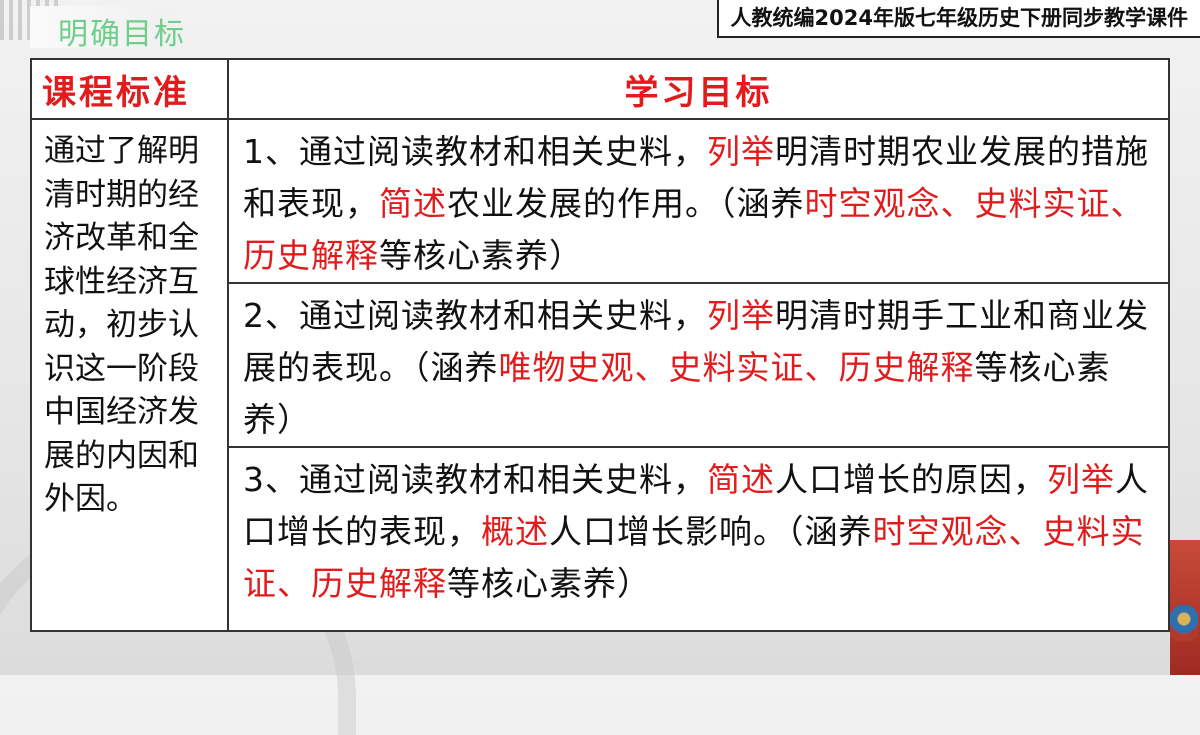 This screenshot has width=1200, height=735. Describe the element at coordinates (911, 479) in the screenshot. I see `objective-text: 人口增长的原因，` at that location.